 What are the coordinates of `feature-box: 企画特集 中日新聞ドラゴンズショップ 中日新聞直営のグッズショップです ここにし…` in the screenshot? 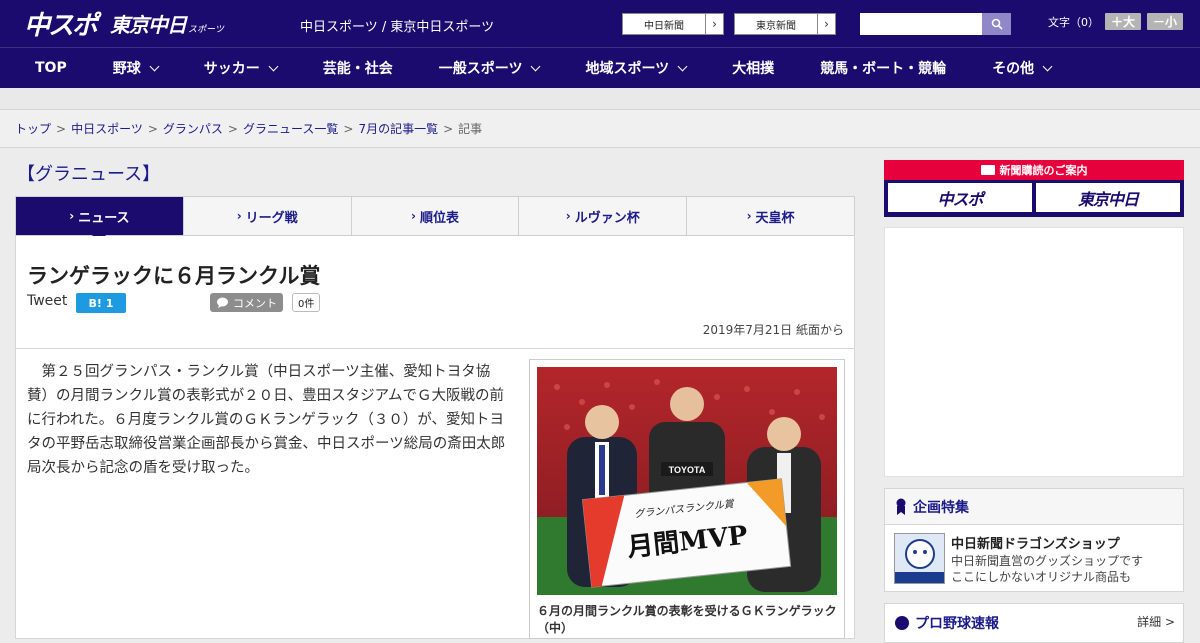 It's located at (1034, 540).